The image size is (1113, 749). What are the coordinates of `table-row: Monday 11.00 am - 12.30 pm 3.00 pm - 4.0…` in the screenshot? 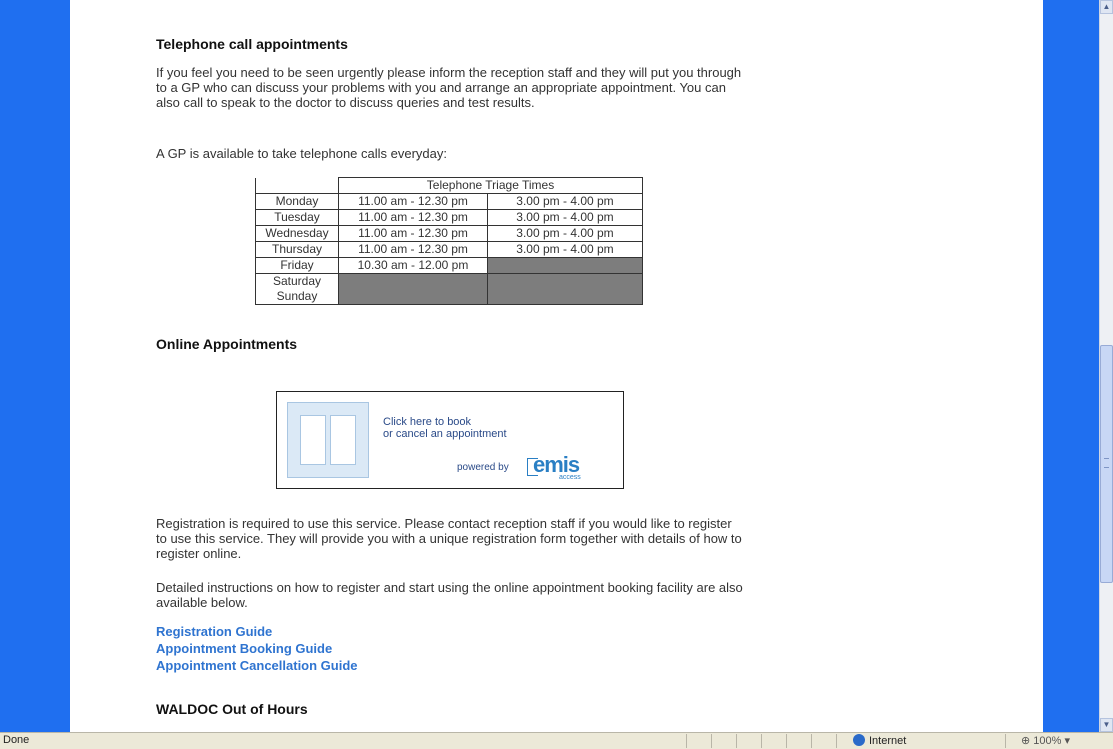 It's located at (449, 201).